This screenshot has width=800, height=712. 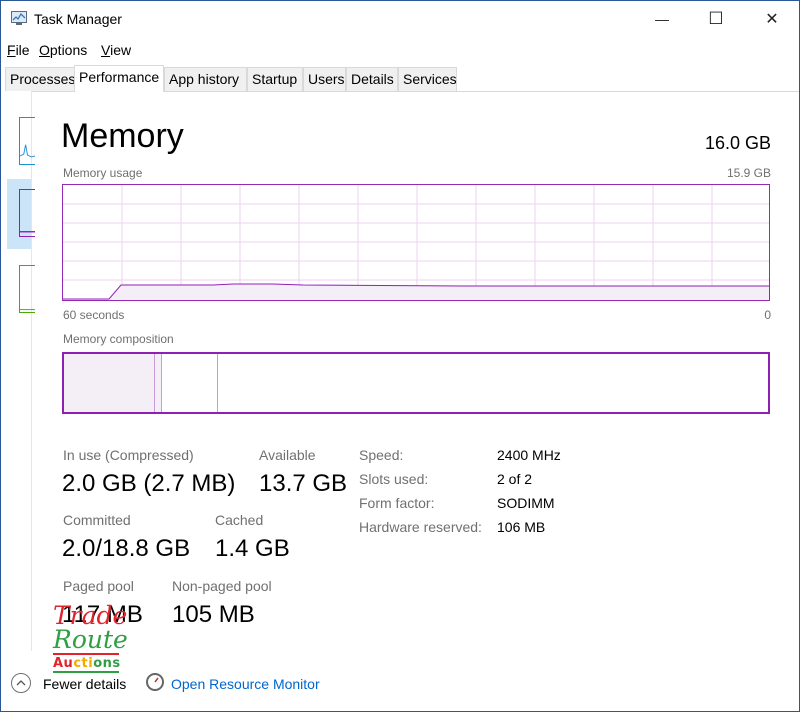 I want to click on speed-value: 2400 MHz, so click(x=529, y=455).